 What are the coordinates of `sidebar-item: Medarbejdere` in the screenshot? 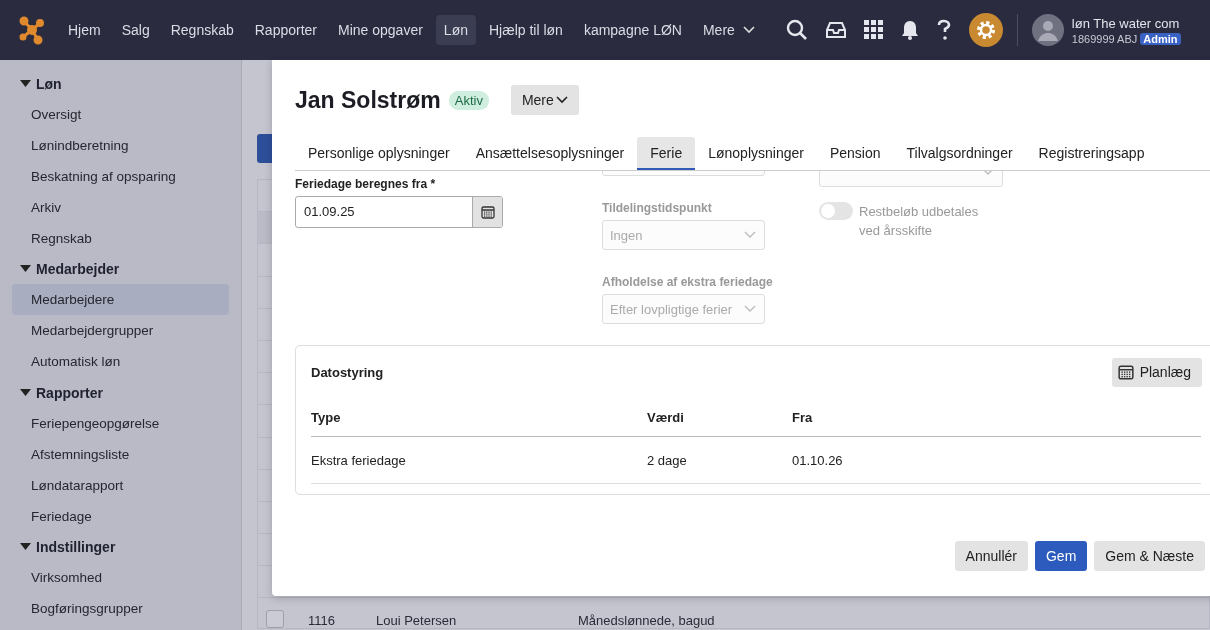 It's located at (120, 299).